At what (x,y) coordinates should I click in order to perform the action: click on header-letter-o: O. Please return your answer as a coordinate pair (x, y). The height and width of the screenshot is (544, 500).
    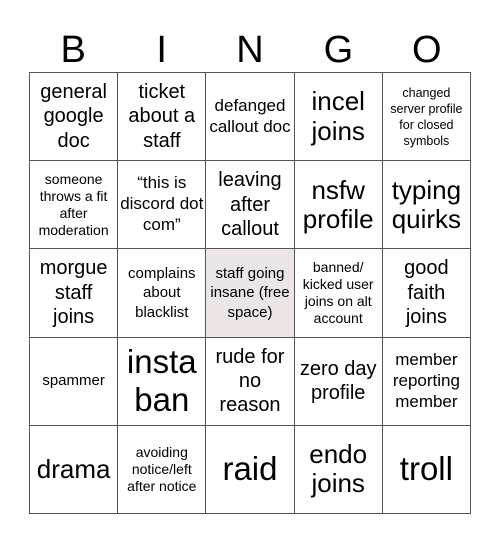
    Looking at the image, I should click on (427, 50).